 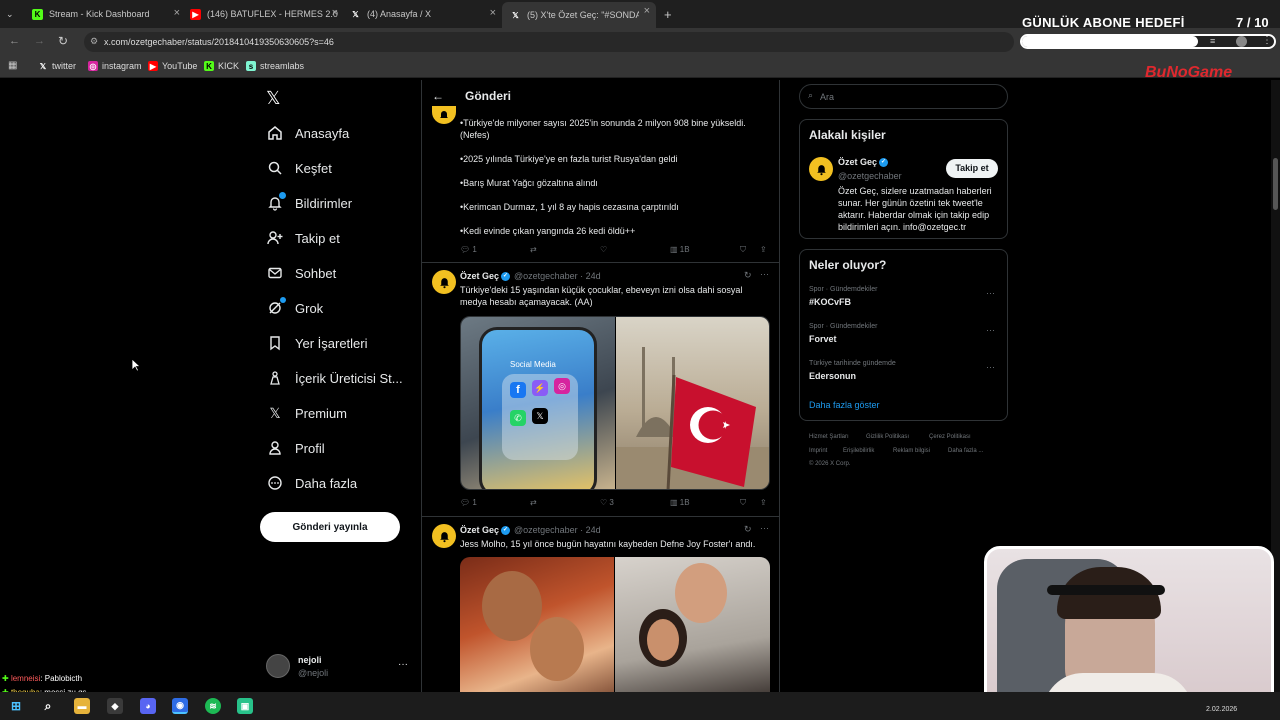 What do you see at coordinates (330, 527) in the screenshot?
I see `post-button: Gönderi yayınla` at bounding box center [330, 527].